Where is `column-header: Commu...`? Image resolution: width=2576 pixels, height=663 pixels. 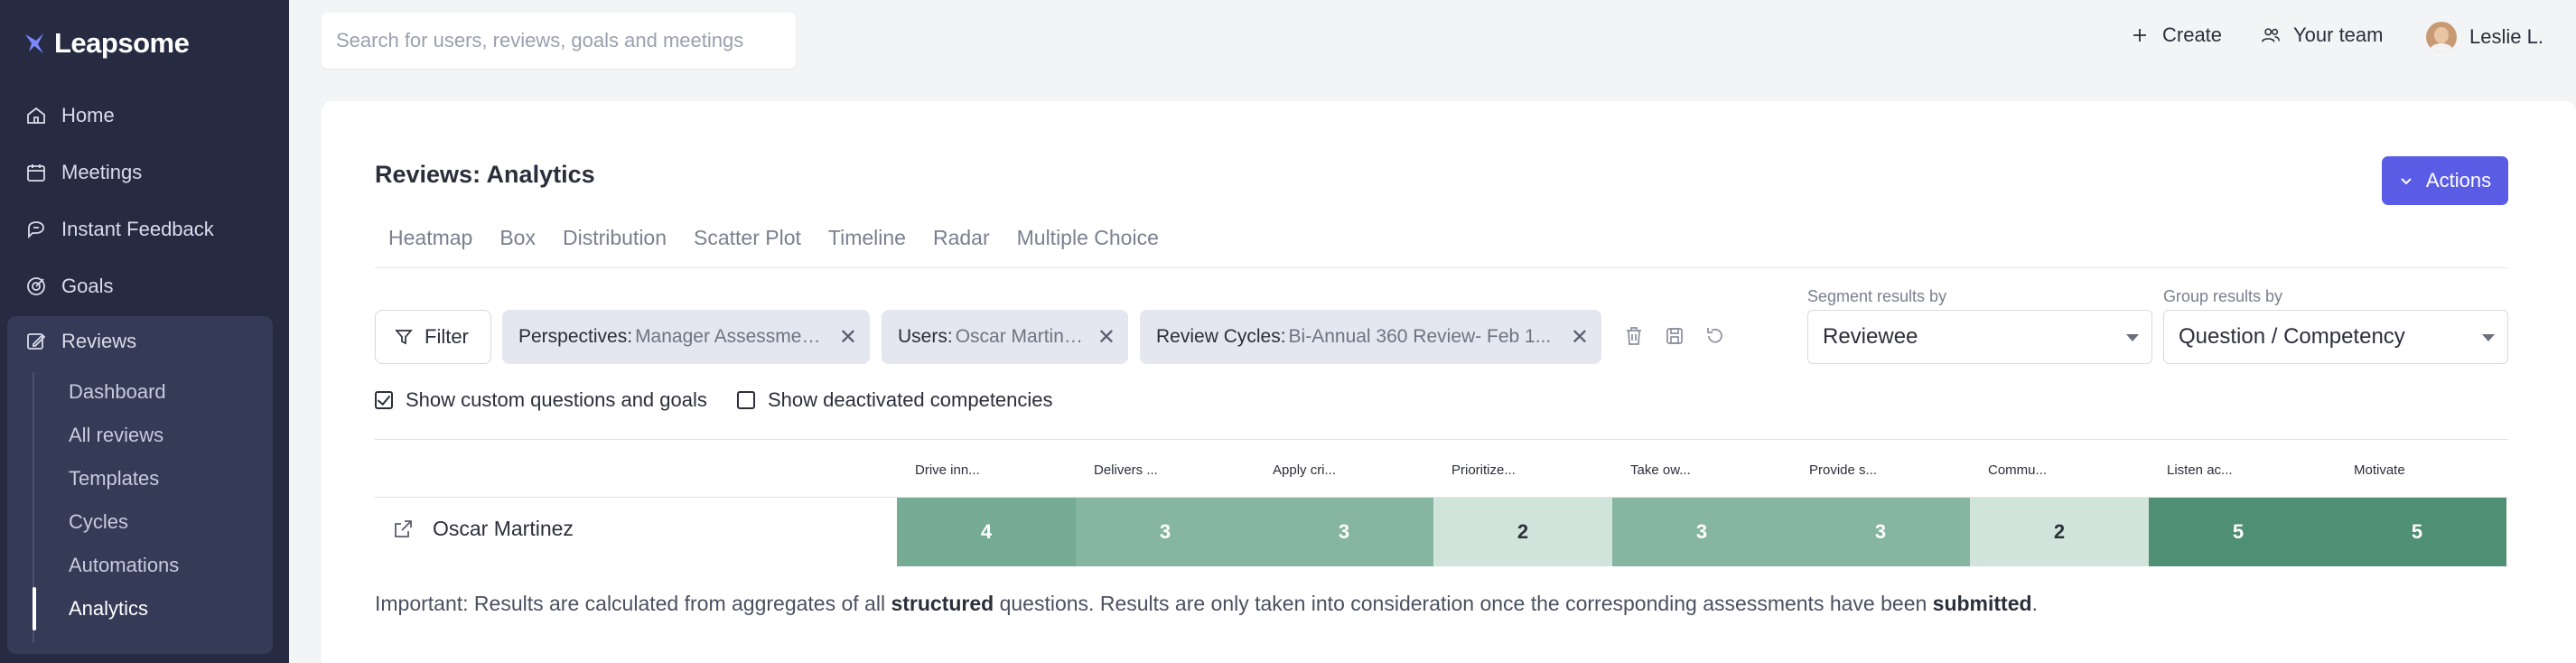
column-header: Commu... is located at coordinates (2059, 470).